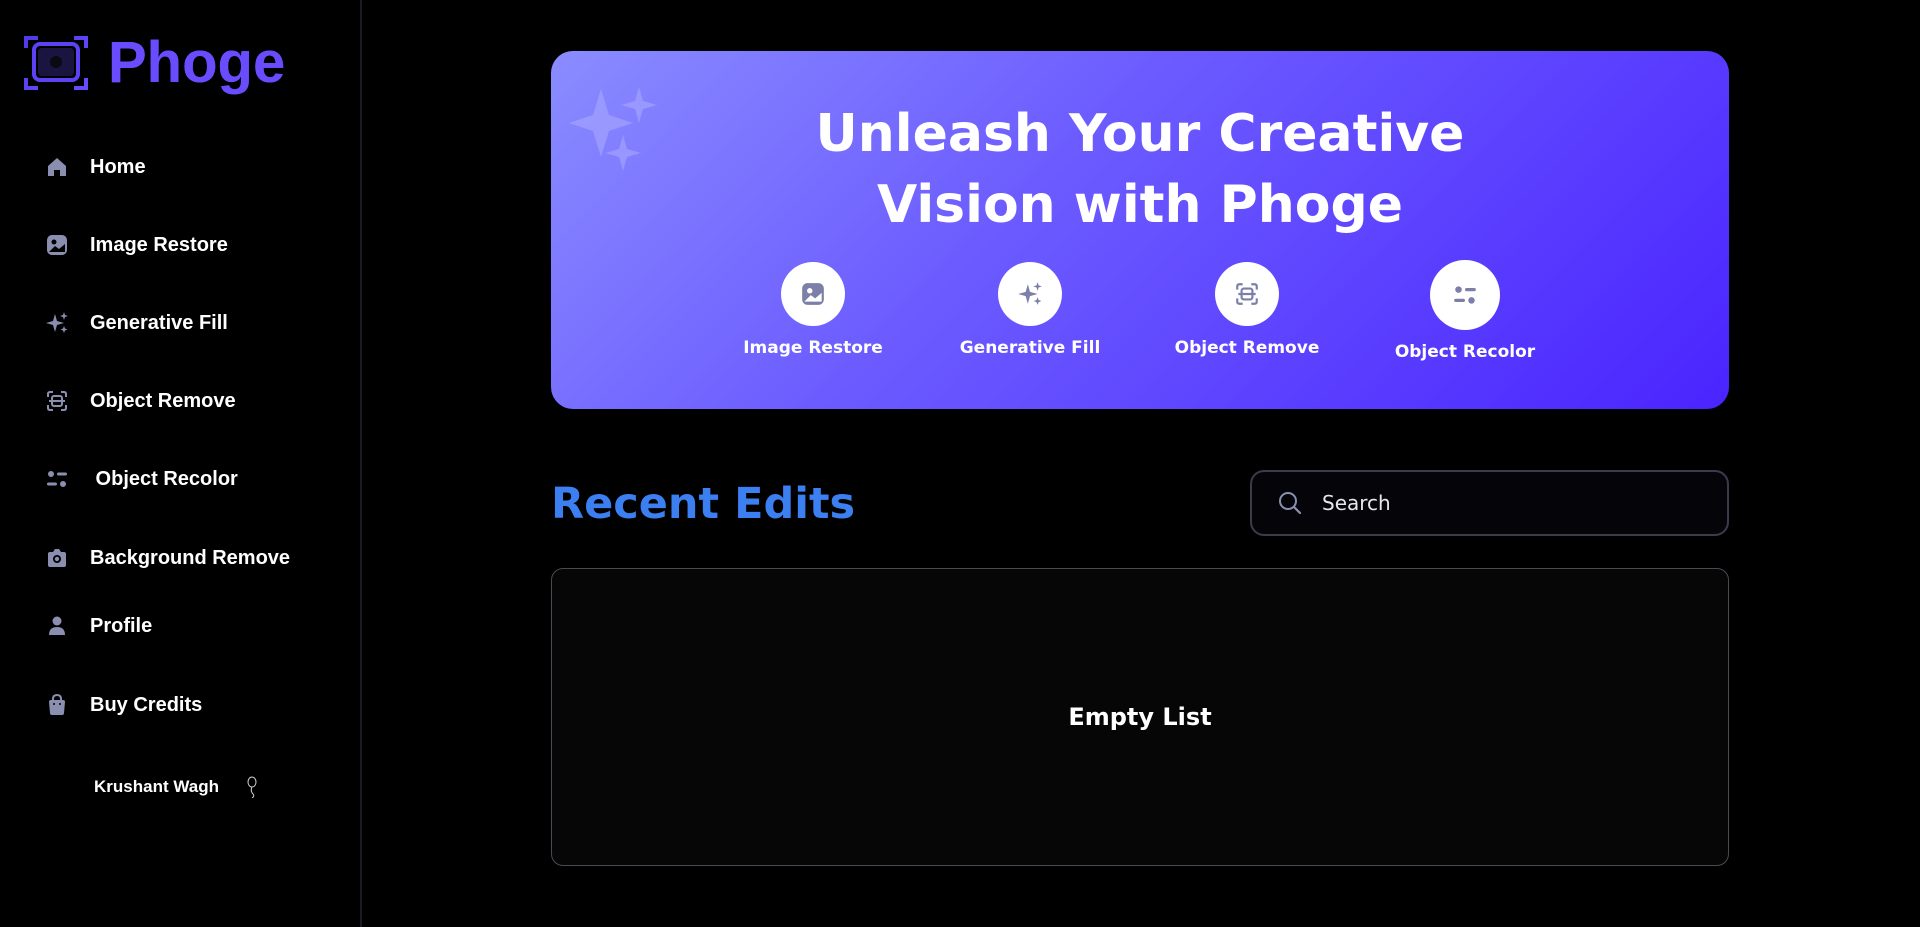 The height and width of the screenshot is (927, 1920). What do you see at coordinates (252, 787) in the screenshot?
I see `balloon-icon` at bounding box center [252, 787].